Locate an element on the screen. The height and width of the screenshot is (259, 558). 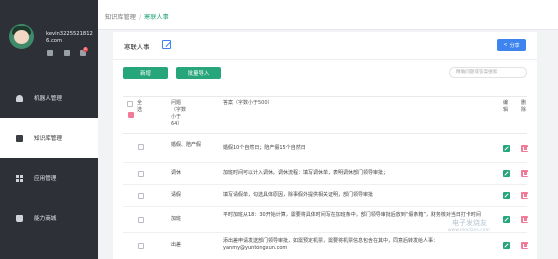
batch-import-button: 批量导入 is located at coordinates (198, 73).